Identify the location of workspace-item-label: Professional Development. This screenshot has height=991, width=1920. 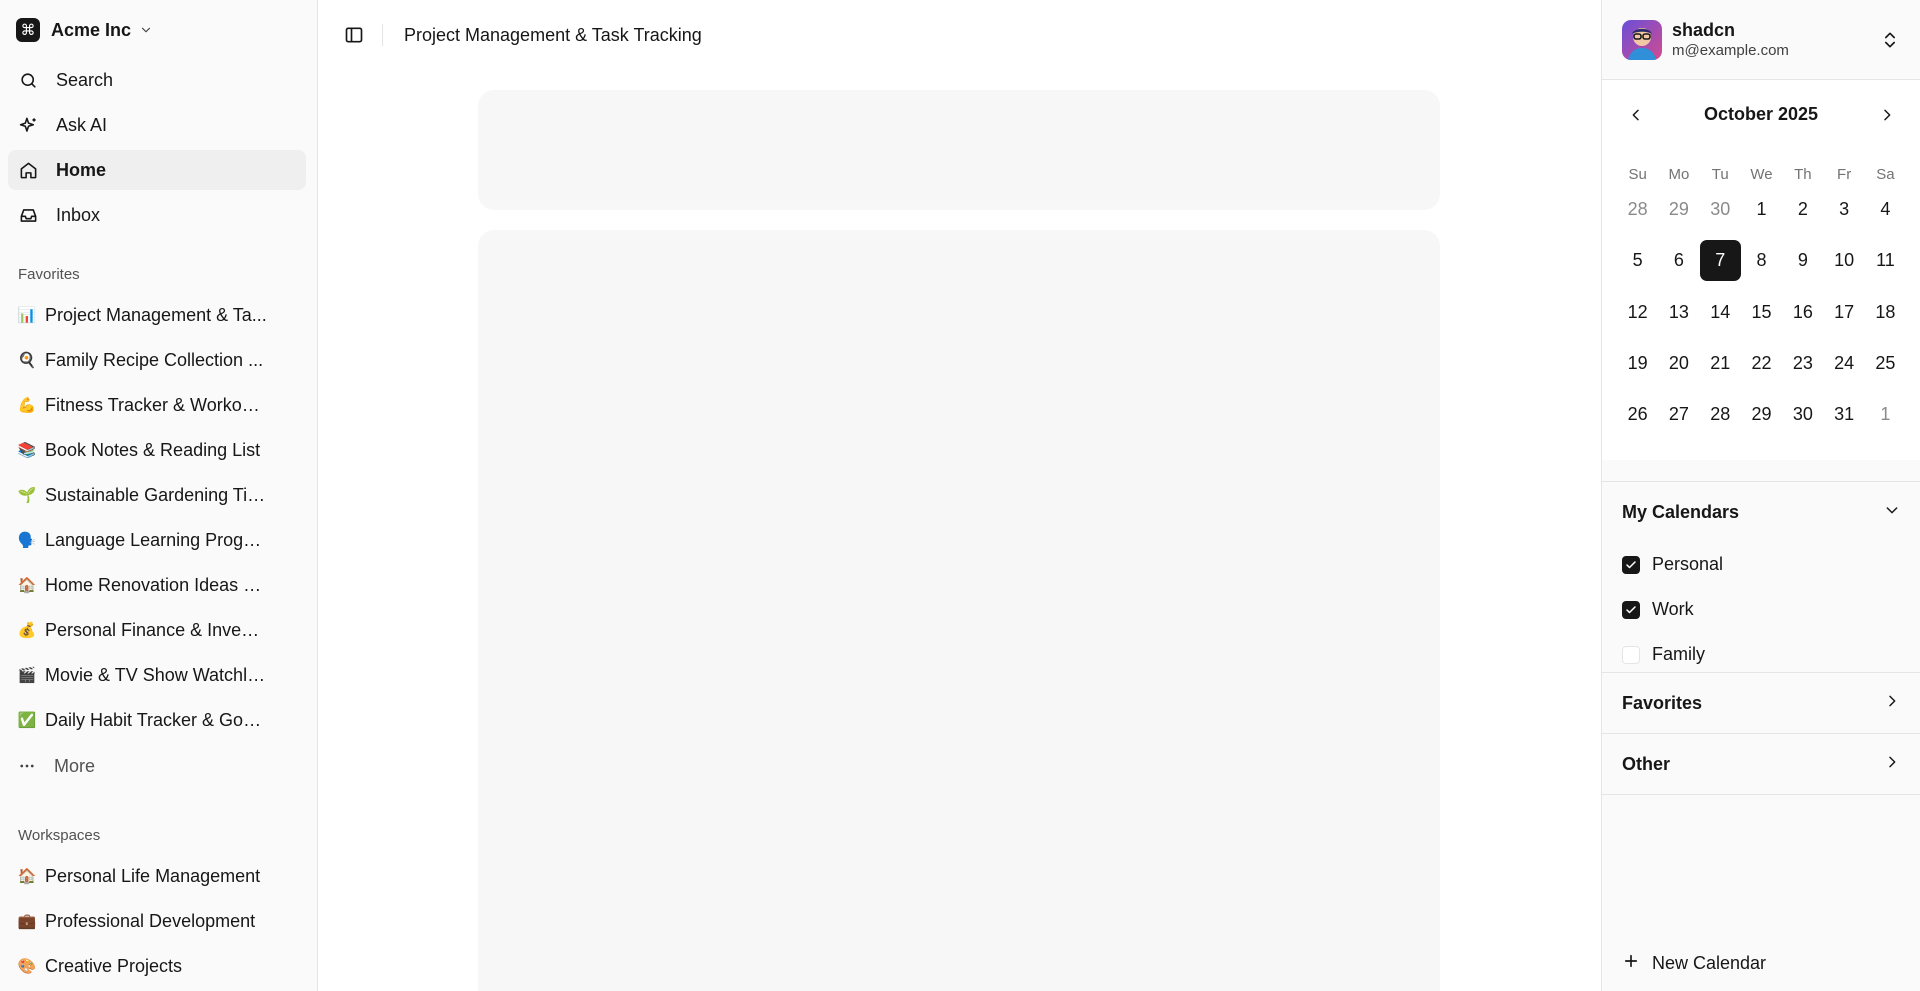
(150, 920).